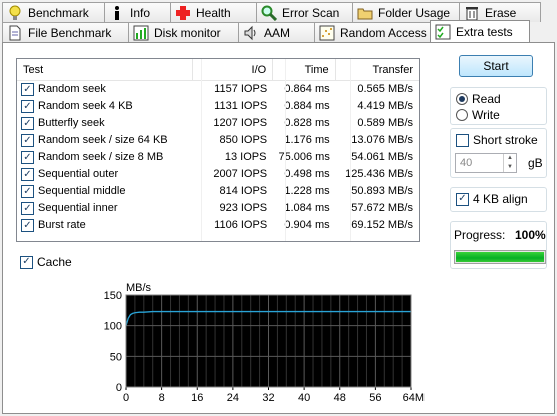 The image size is (557, 416). Describe the element at coordinates (414, 12) in the screenshot. I see `tab-label: Folder Usage` at that location.